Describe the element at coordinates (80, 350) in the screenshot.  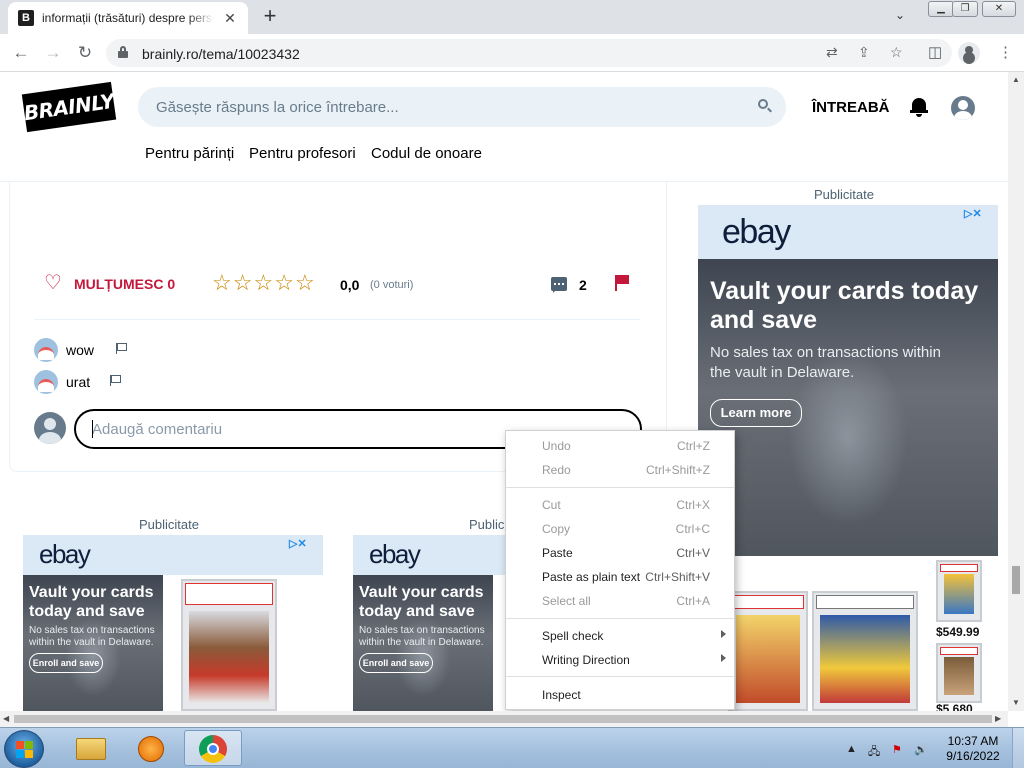
I see `comment-text: wow` at that location.